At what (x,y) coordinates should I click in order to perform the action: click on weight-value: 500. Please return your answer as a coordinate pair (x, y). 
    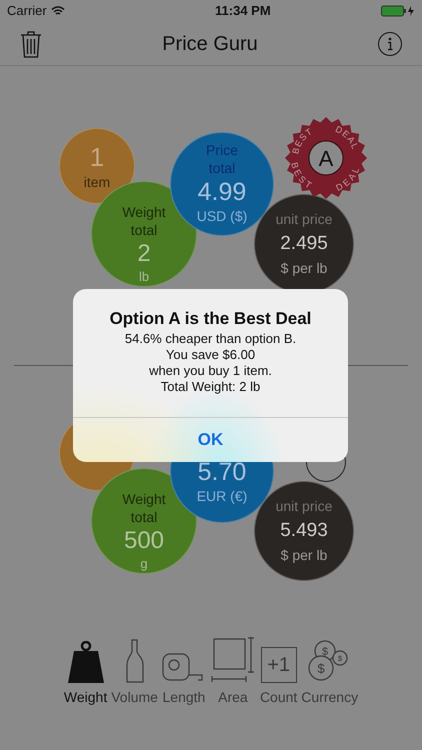
    Looking at the image, I should click on (144, 541).